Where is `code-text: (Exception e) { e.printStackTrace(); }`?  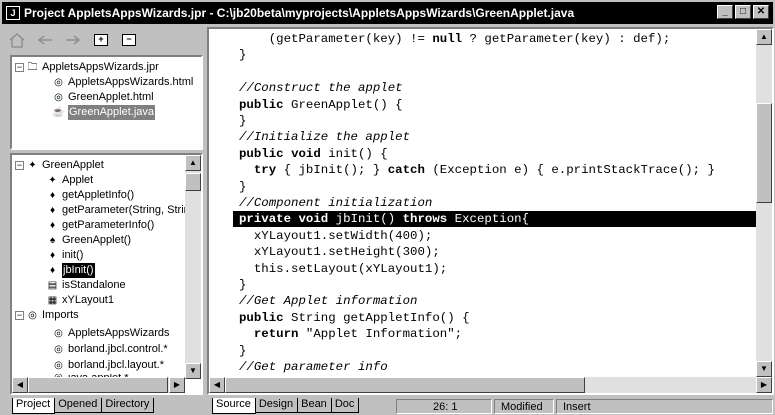
code-text: (Exception e) { e.printStackTrace(); } is located at coordinates (569, 170).